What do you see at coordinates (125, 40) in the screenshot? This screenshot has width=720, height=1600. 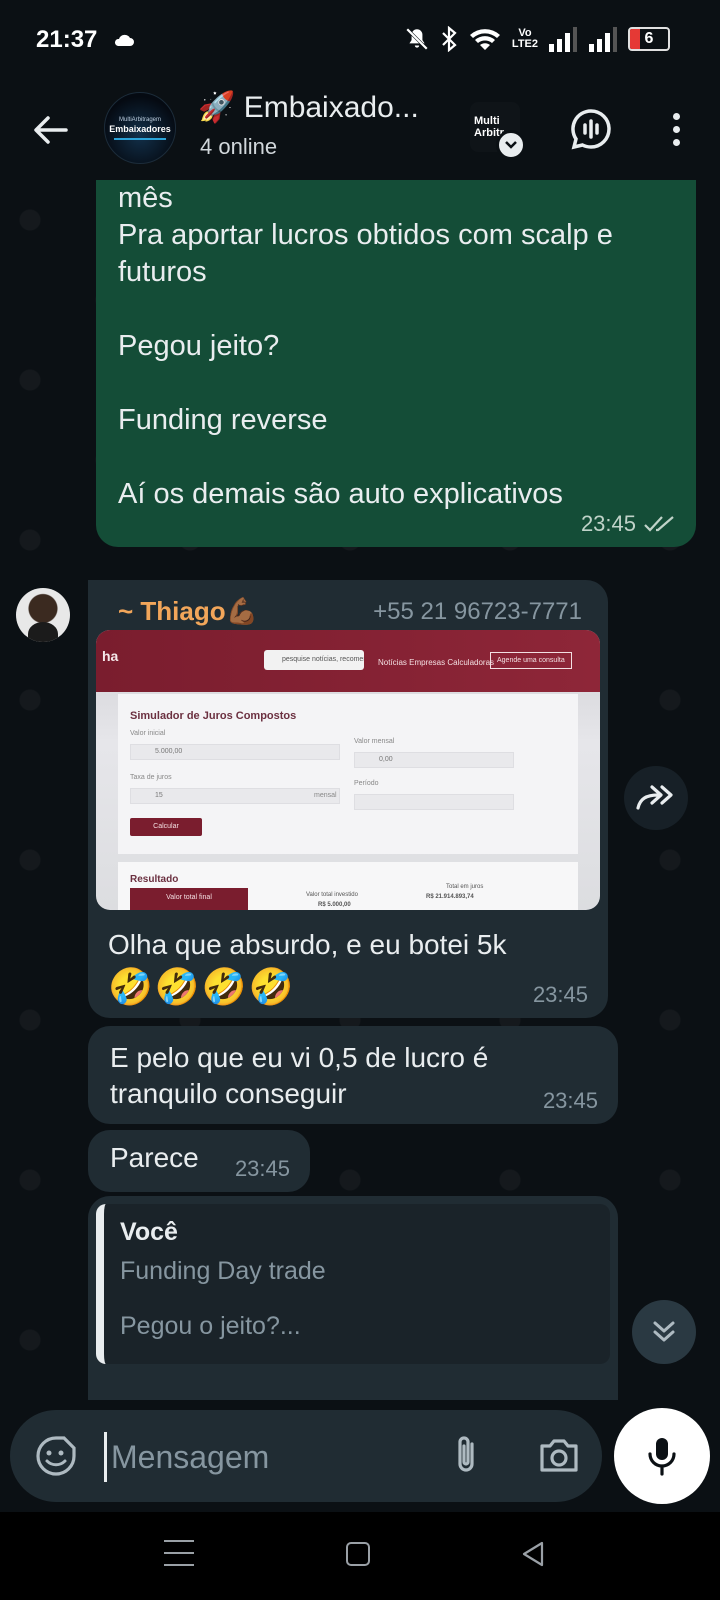 I see `cloud-icon` at bounding box center [125, 40].